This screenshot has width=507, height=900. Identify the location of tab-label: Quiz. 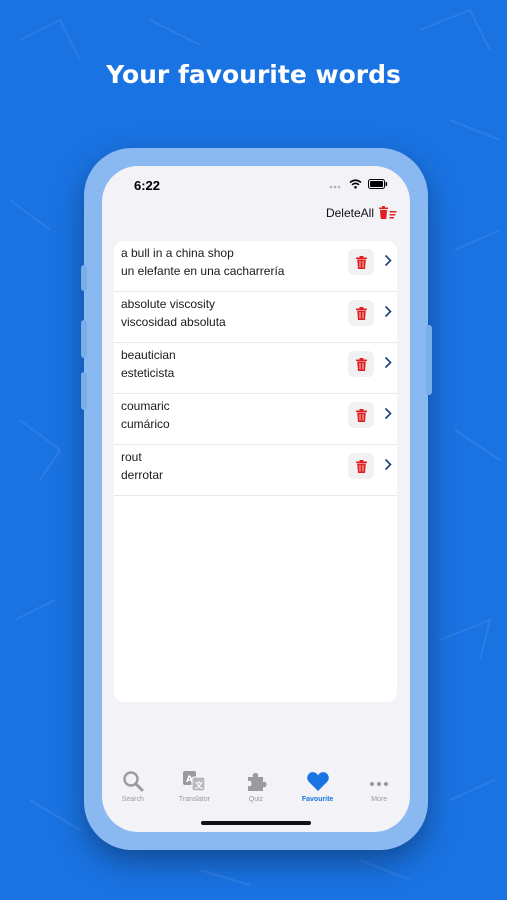
(256, 799).